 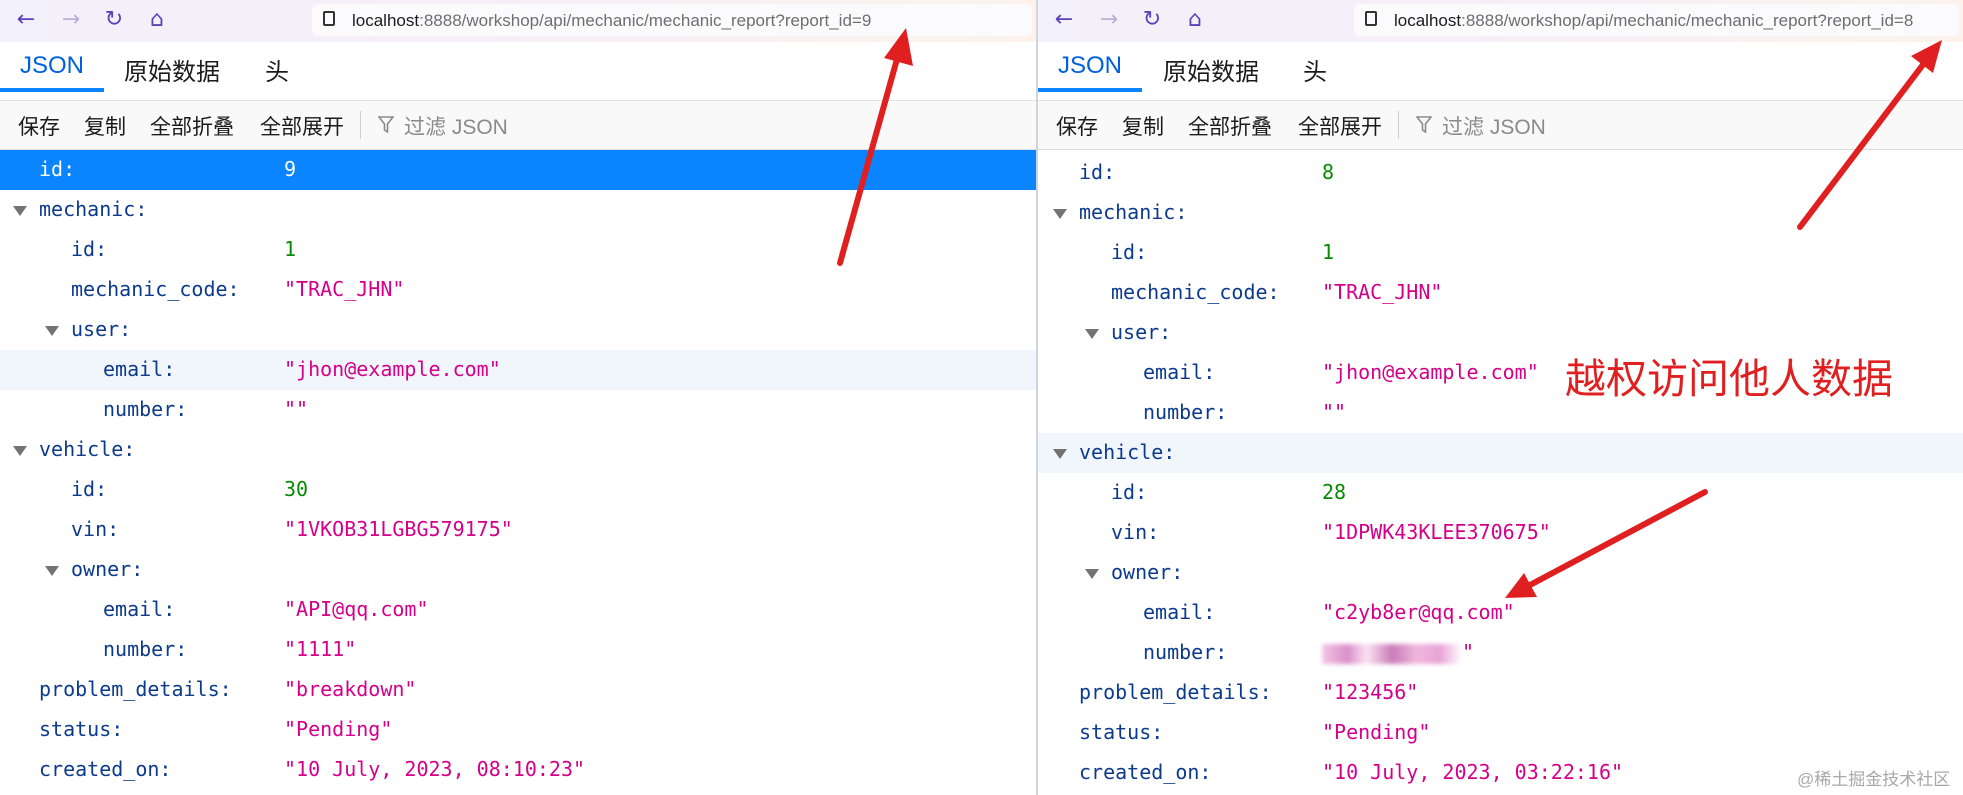 What do you see at coordinates (1874, 779) in the screenshot?
I see `watermark: @稀土掘金技术社区` at bounding box center [1874, 779].